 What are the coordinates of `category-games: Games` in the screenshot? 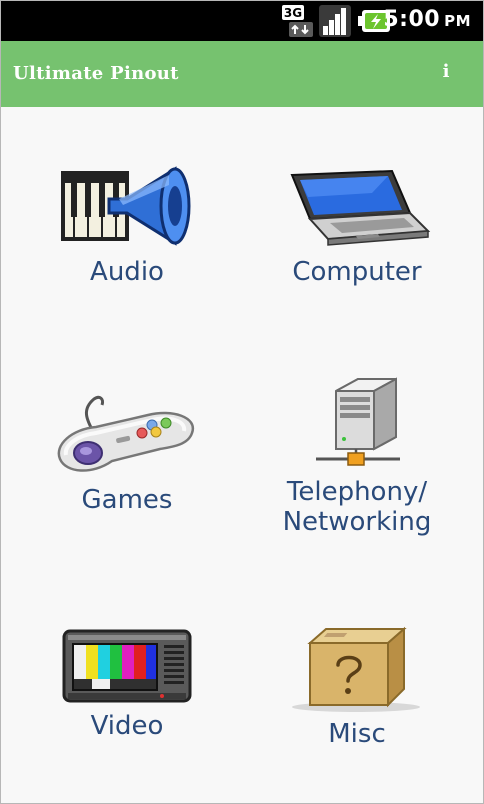 It's located at (127, 452).